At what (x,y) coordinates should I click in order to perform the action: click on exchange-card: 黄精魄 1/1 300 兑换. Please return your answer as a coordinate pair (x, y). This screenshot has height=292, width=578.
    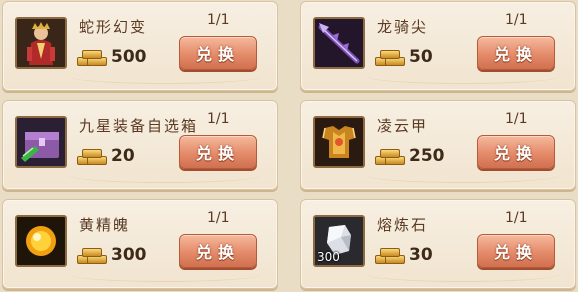
    Looking at the image, I should click on (140, 244).